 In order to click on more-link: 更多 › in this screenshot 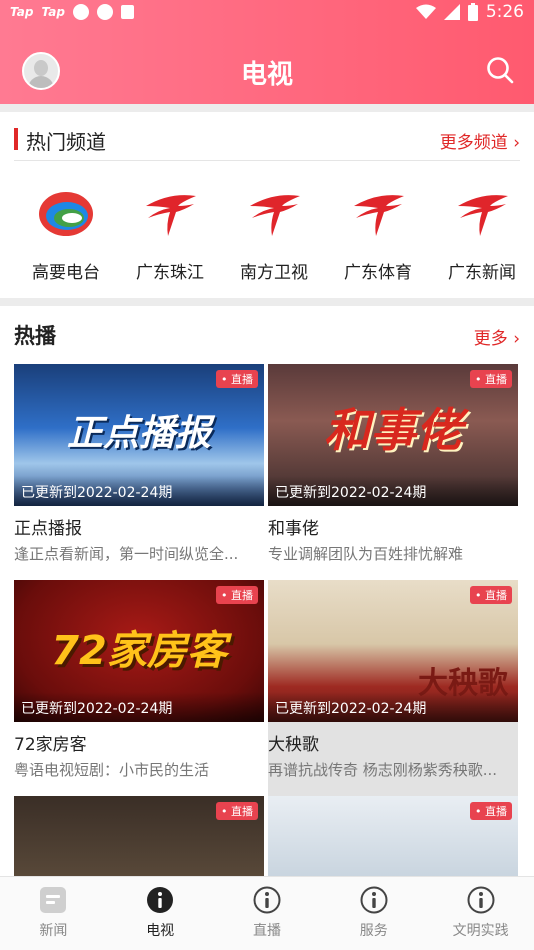, I will do `click(497, 336)`.